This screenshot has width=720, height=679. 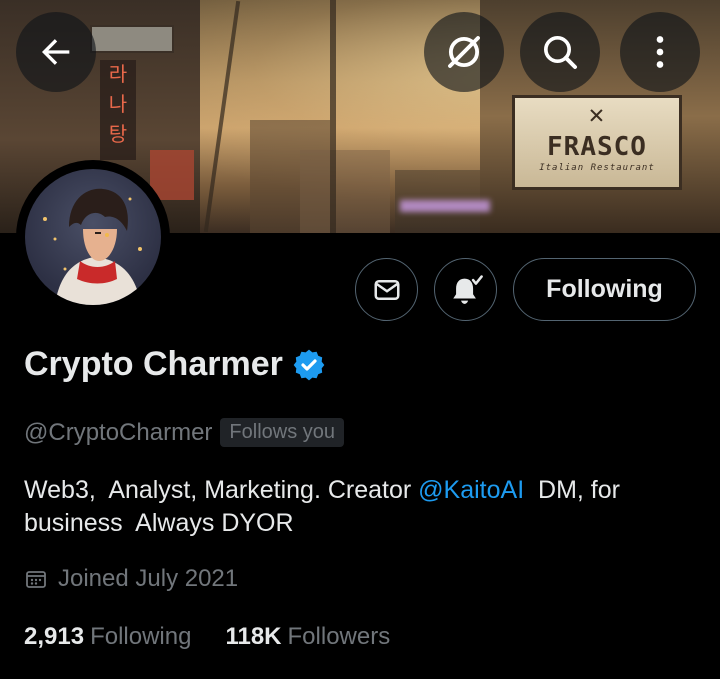 I want to click on message-button, so click(x=386, y=289).